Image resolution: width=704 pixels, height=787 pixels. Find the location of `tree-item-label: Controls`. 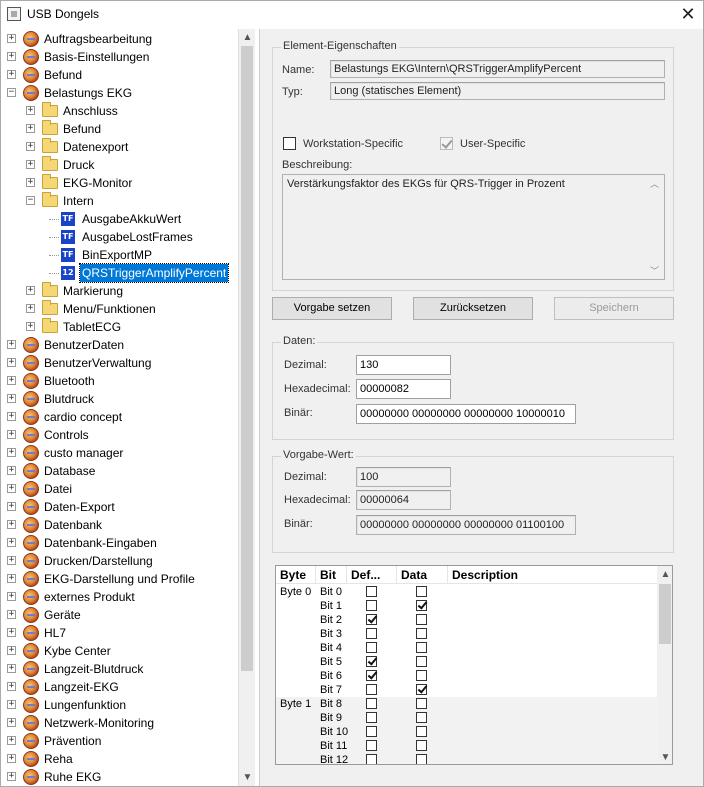

tree-item-label: Controls is located at coordinates (66, 435).